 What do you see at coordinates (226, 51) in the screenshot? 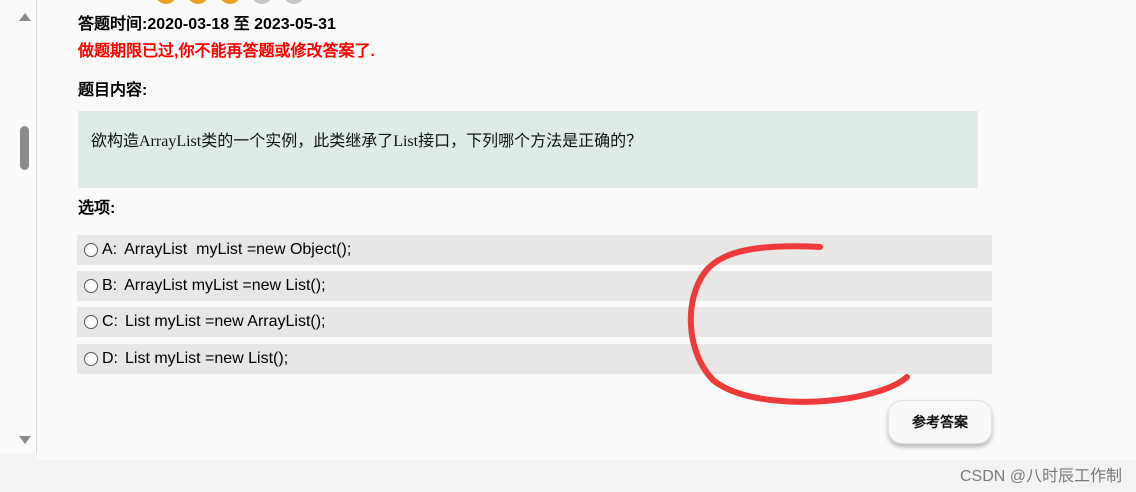
I see `deadline-warning: 做题期限已过,你不能再答题或修改答案了.` at bounding box center [226, 51].